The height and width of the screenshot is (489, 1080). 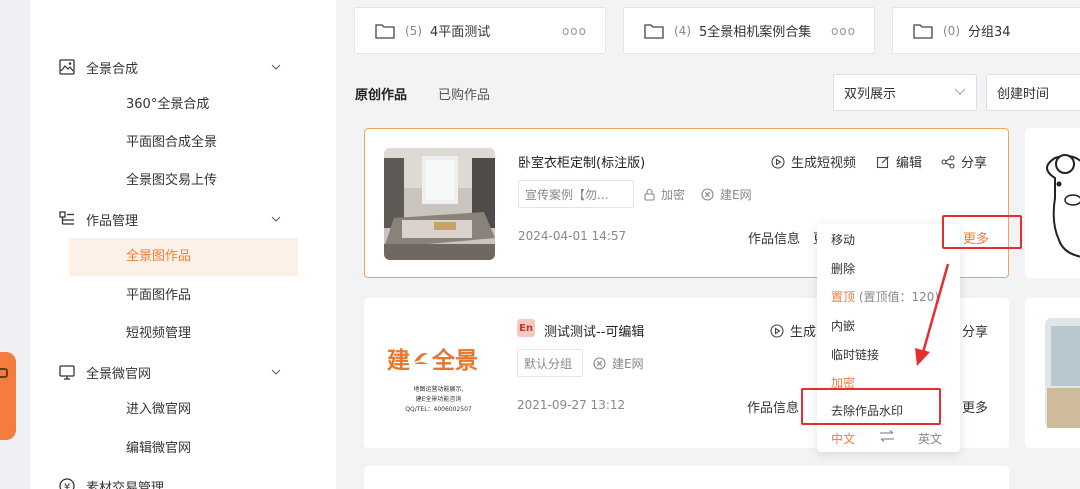 I want to click on brand-text: 全景, so click(x=455, y=361).